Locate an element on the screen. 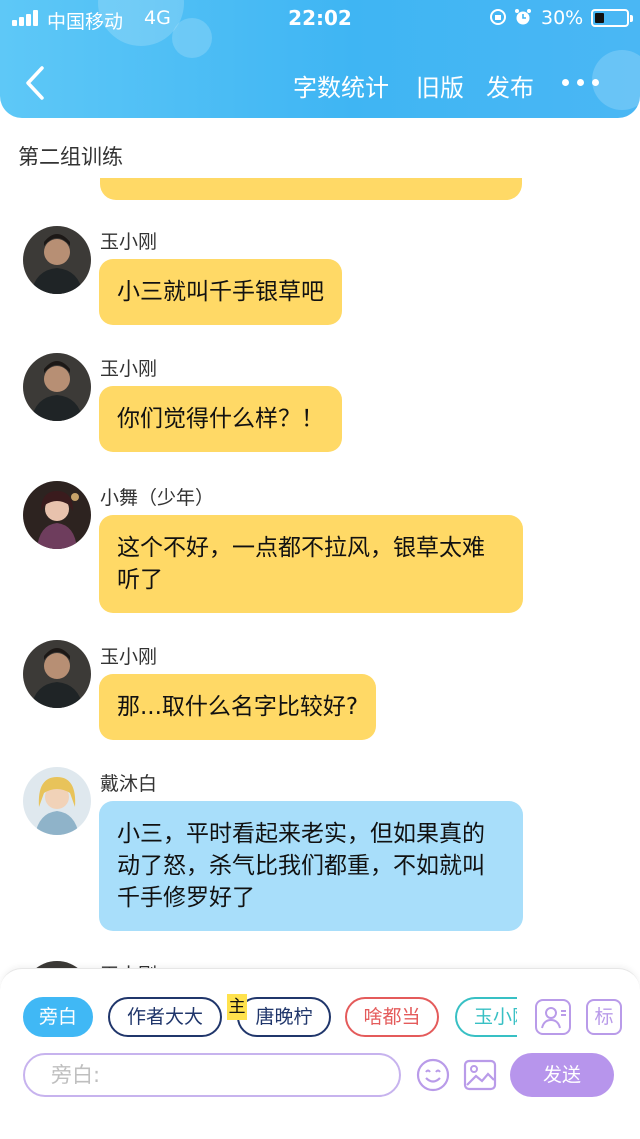 The image size is (640, 1139). role-chip-narrator: 旁白 is located at coordinates (58, 1017).